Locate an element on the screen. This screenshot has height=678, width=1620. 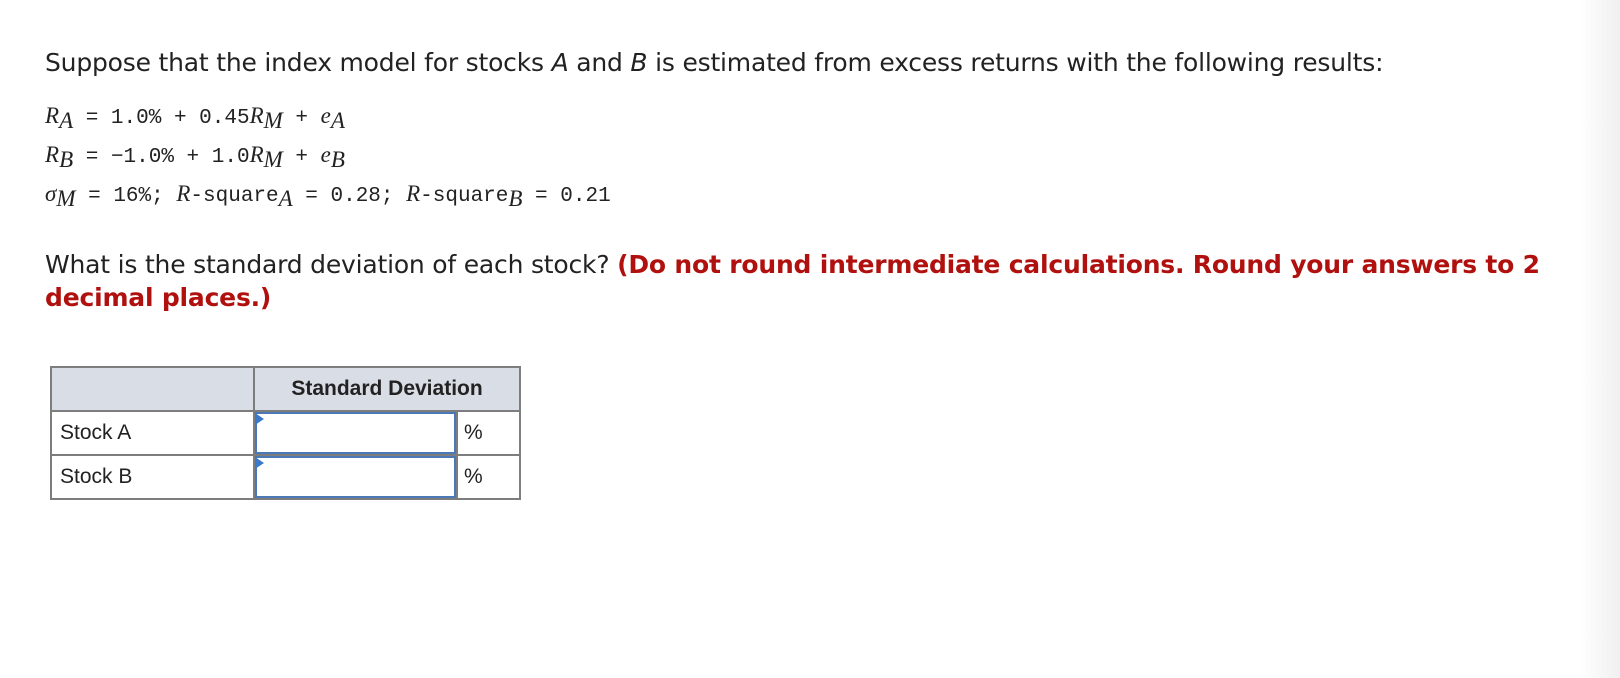
scroll-shadow is located at coordinates (1600, 339).